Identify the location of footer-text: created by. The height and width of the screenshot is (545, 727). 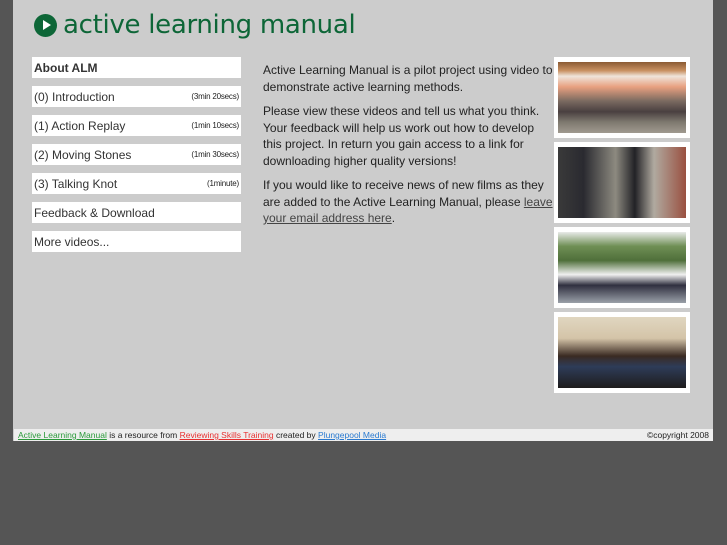
(296, 435).